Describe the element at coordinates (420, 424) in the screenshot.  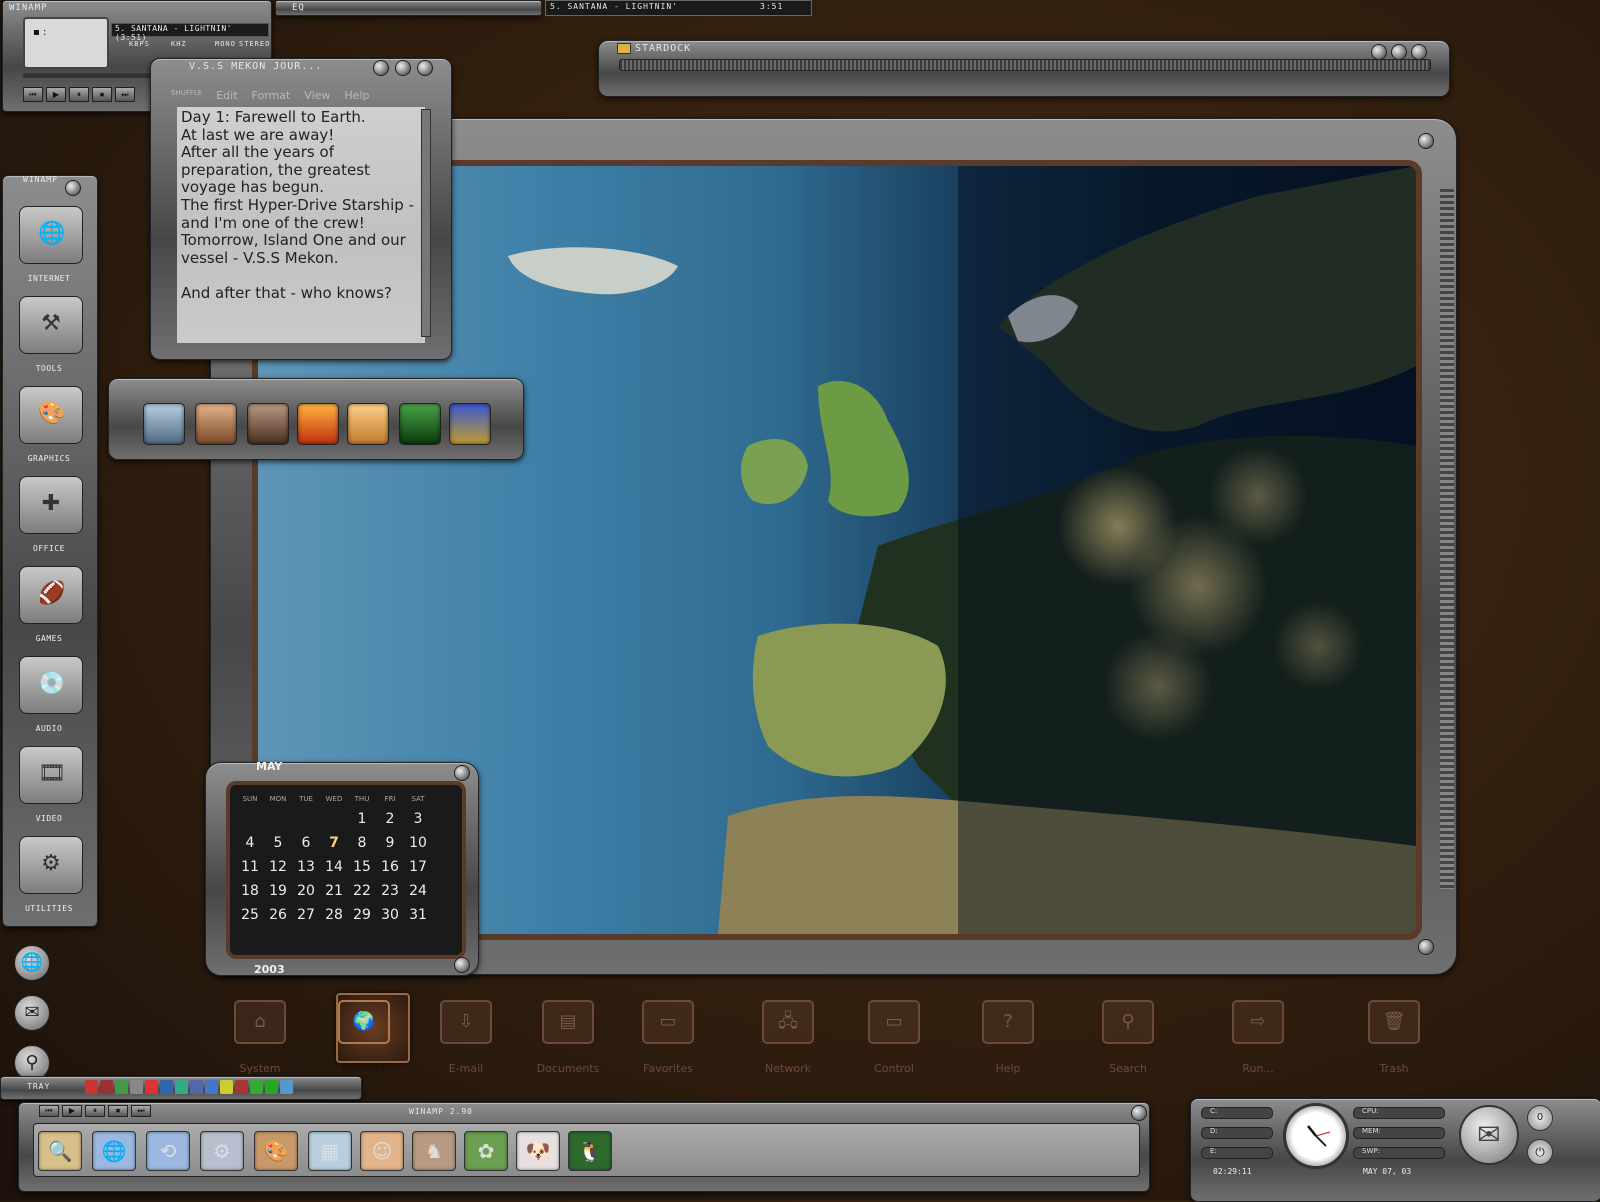
I see `eye-icon` at that location.